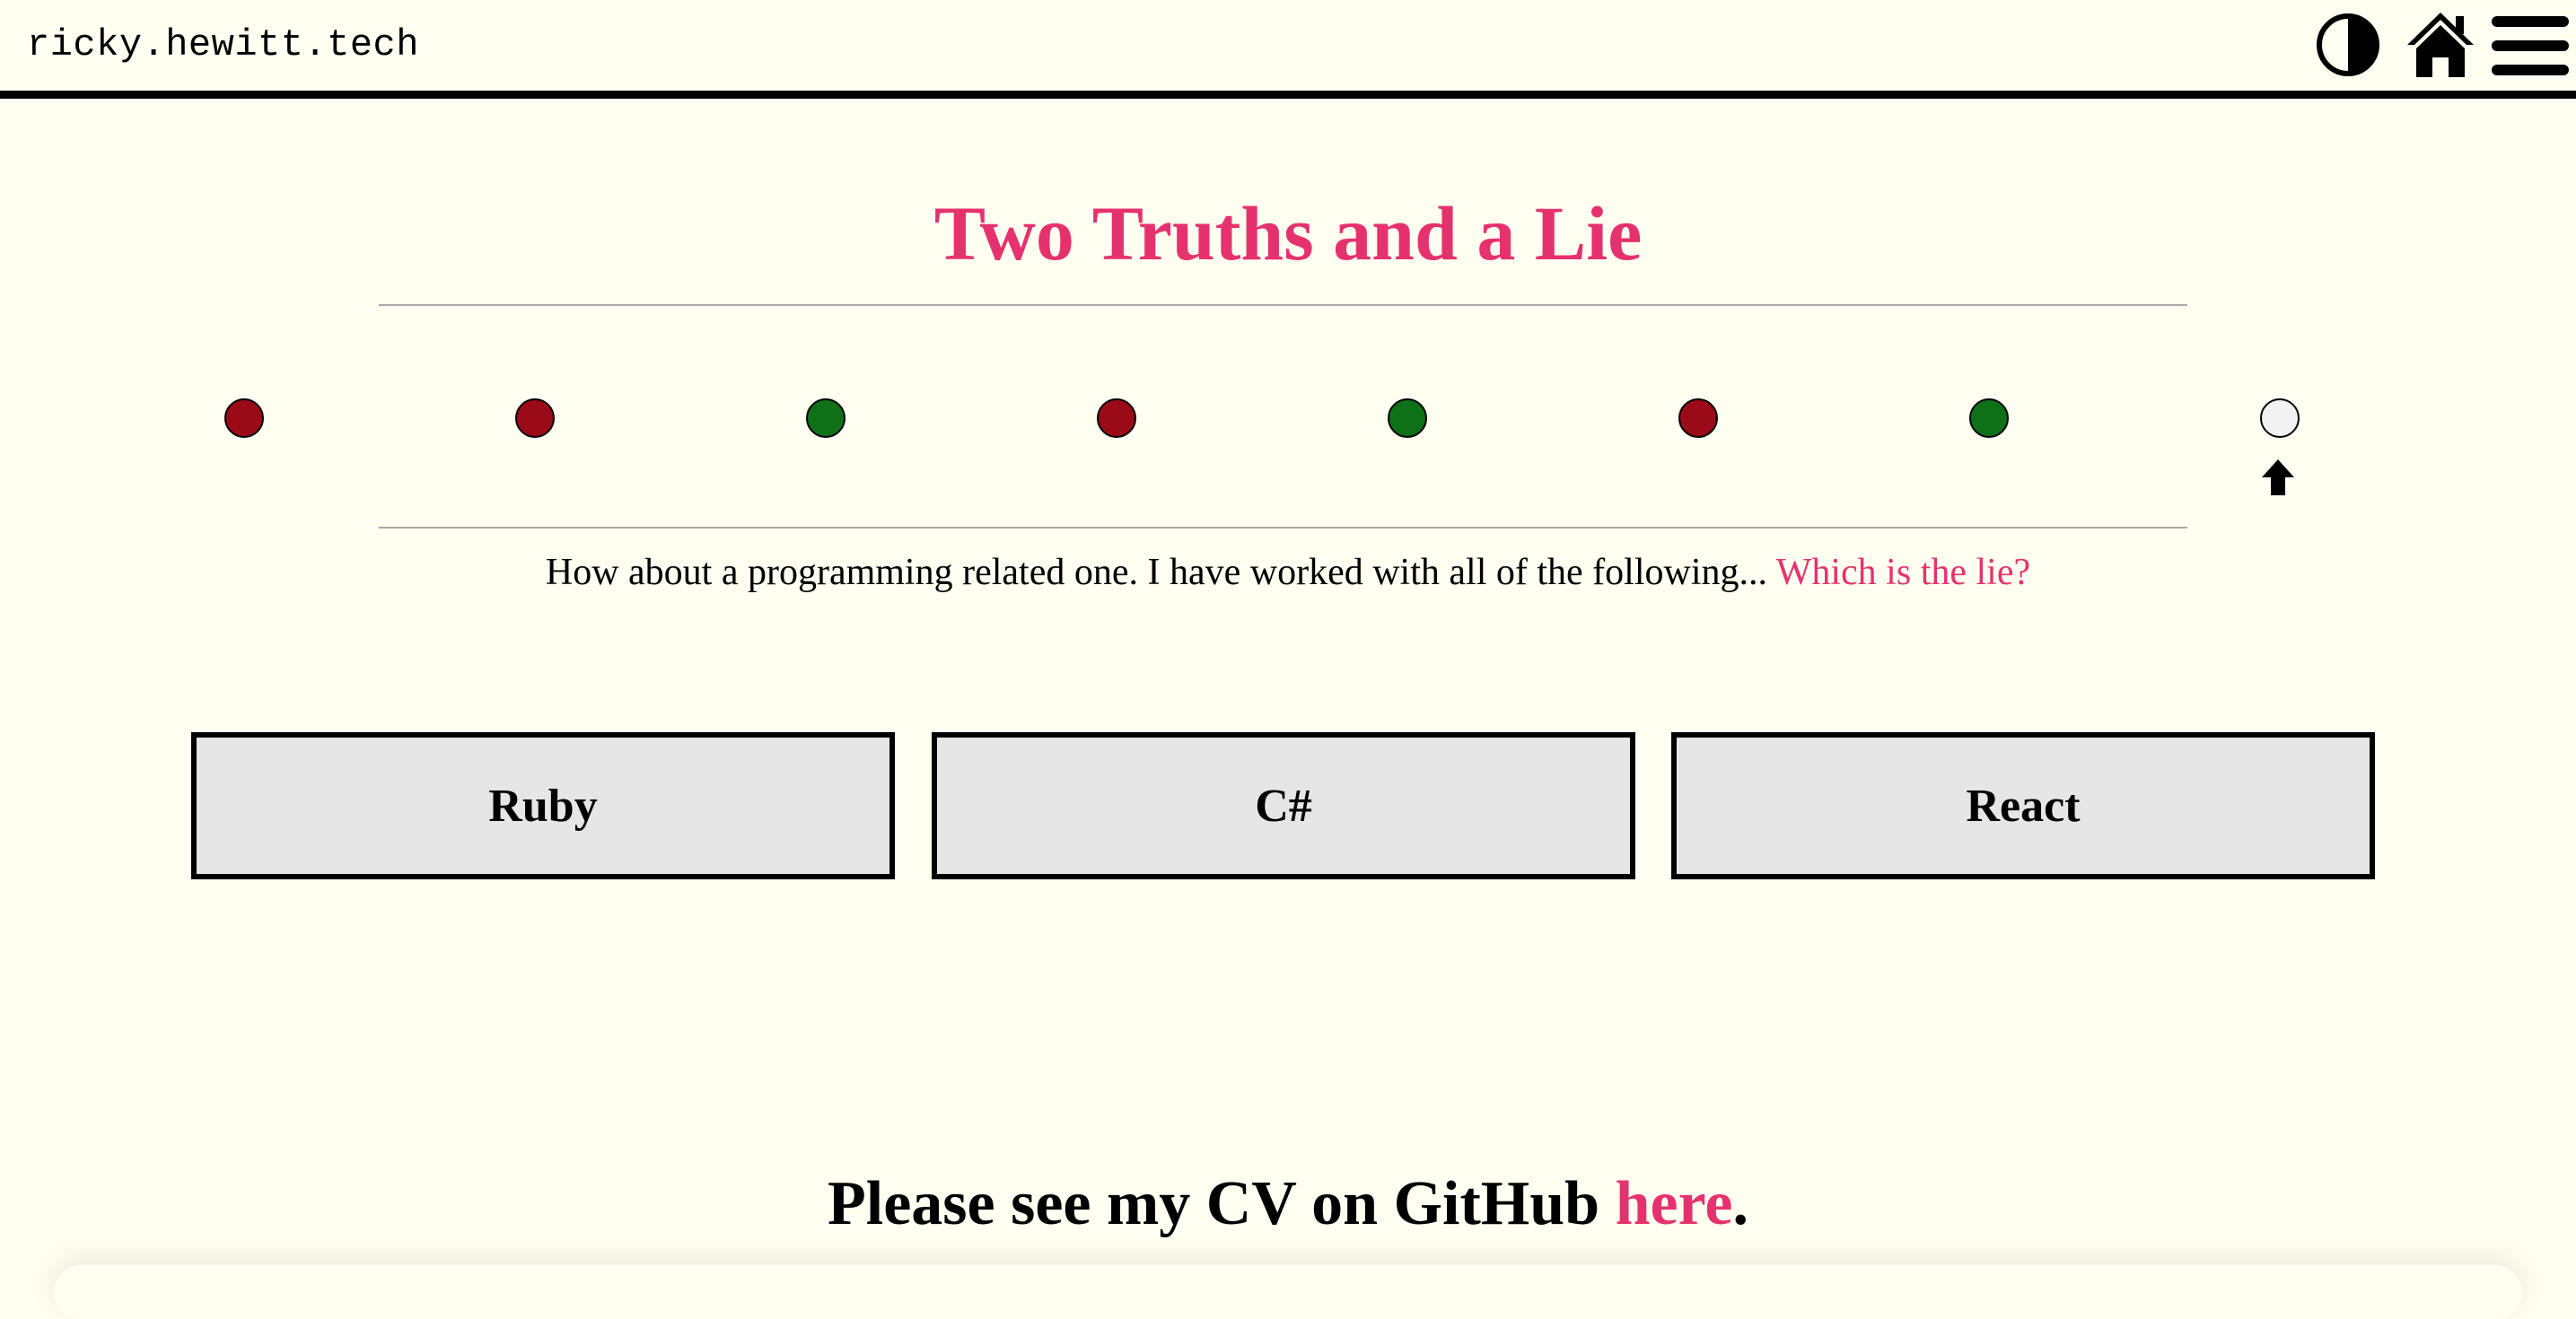 The image size is (2576, 1319). Describe the element at coordinates (1214, 1203) in the screenshot. I see `cv-text: Please see my CV on GitHub` at that location.